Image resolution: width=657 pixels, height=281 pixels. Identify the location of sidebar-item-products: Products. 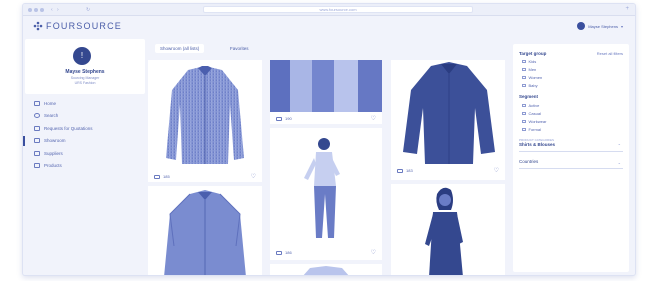
(85, 166).